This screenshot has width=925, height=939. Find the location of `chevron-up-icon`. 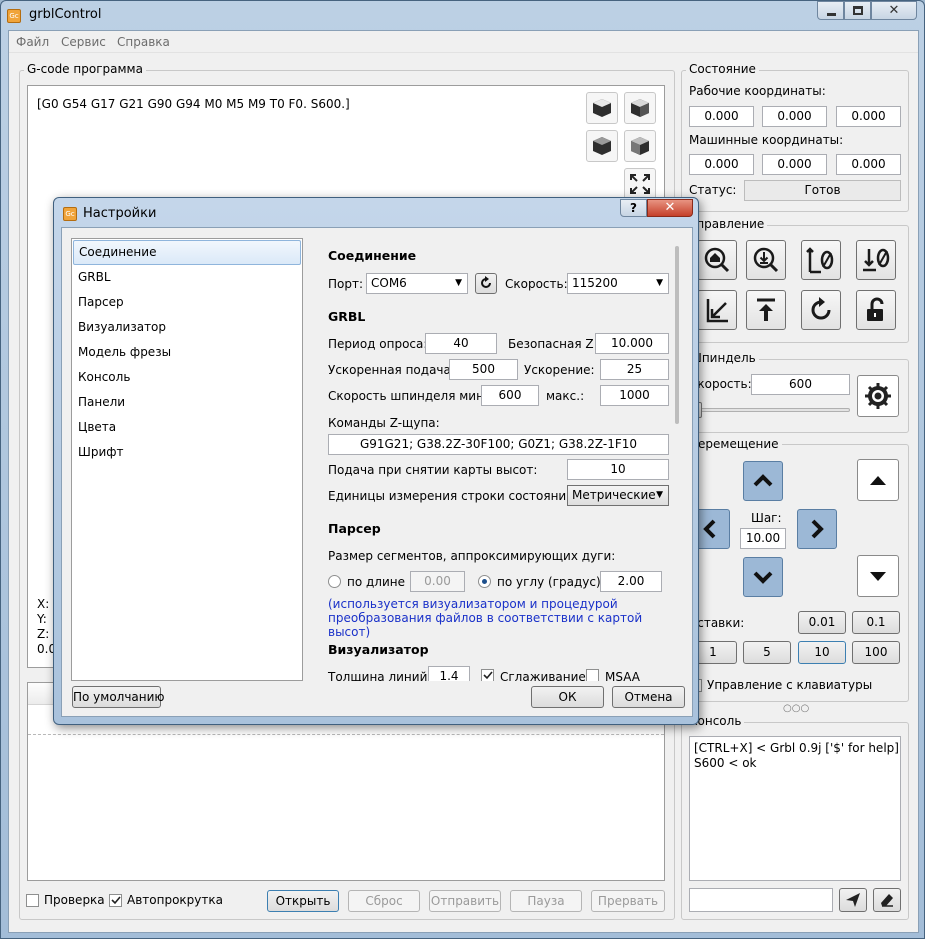

chevron-up-icon is located at coordinates (763, 480).